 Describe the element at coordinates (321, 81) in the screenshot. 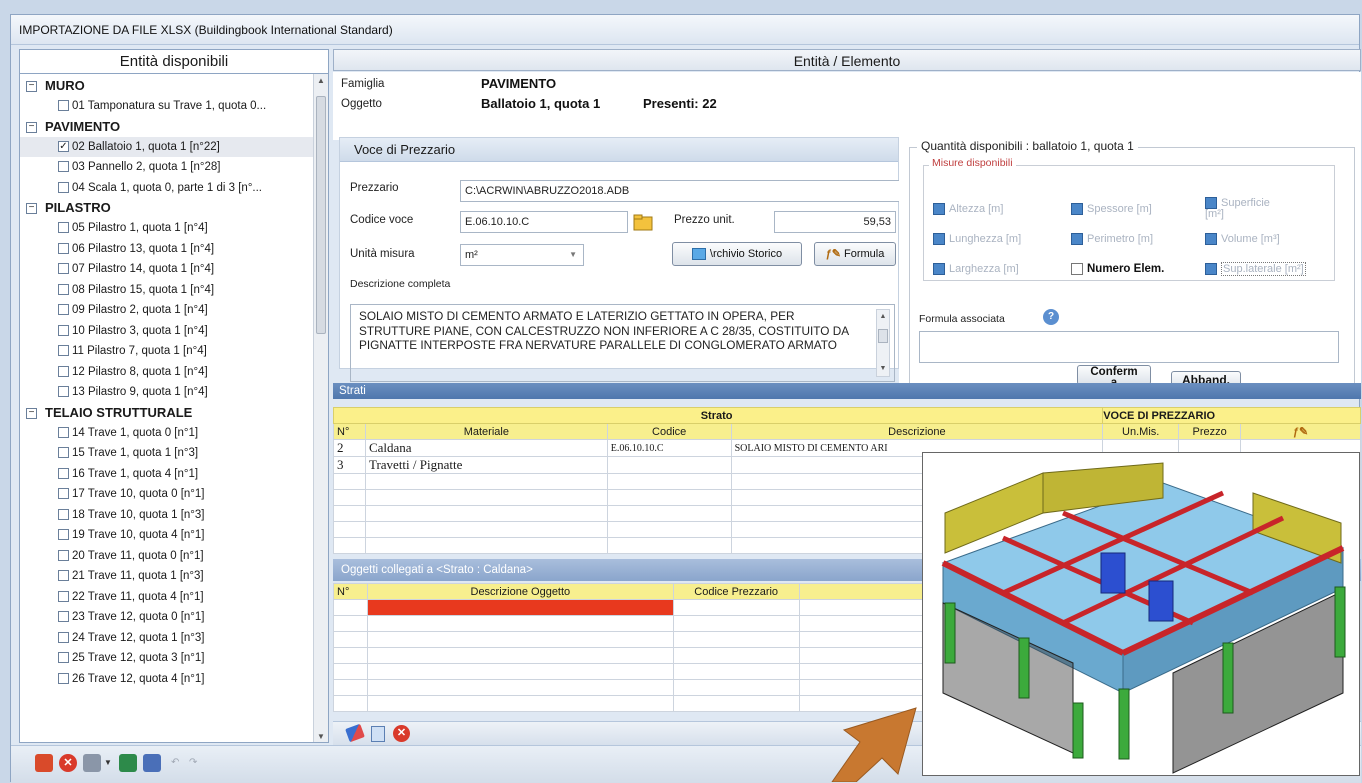

I see `scroll-up-icon: ▲` at that location.